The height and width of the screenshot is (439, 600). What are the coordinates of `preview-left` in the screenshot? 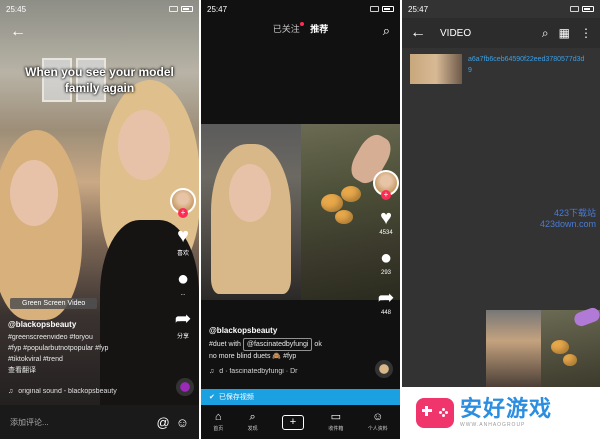 It's located at (513, 348).